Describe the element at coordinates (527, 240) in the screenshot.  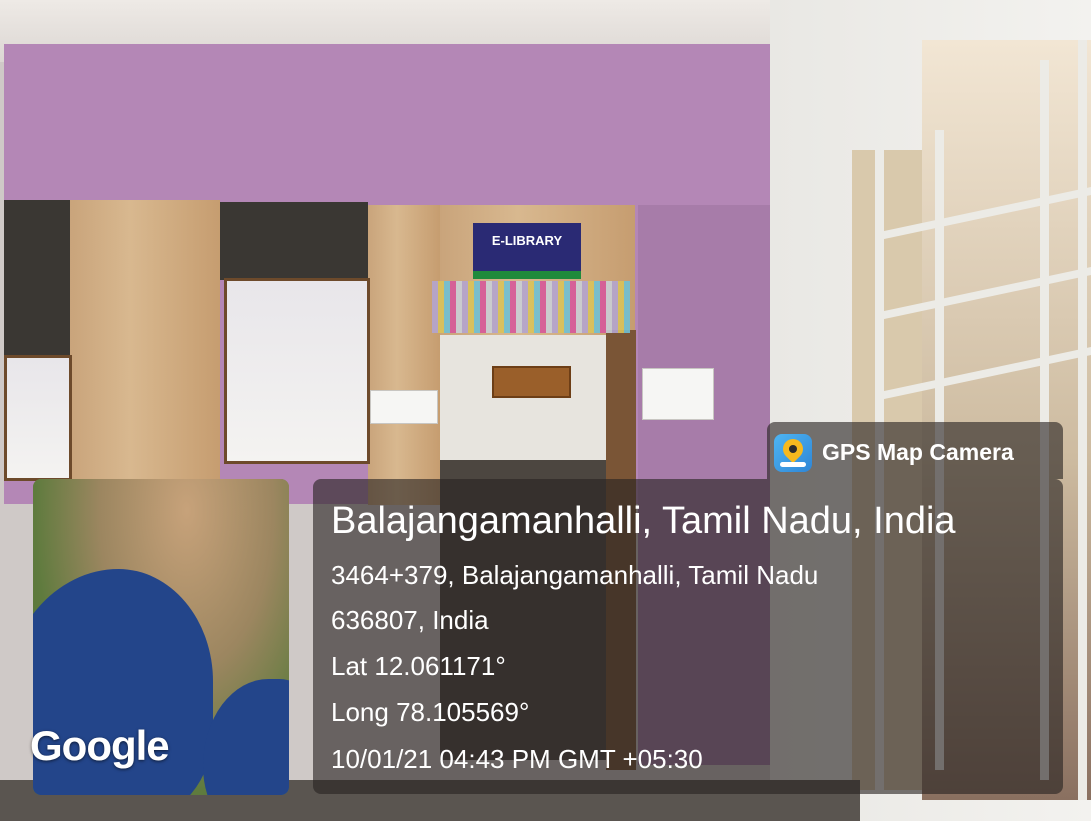
I see `e-library-sign-text: E-LIBRARY` at that location.